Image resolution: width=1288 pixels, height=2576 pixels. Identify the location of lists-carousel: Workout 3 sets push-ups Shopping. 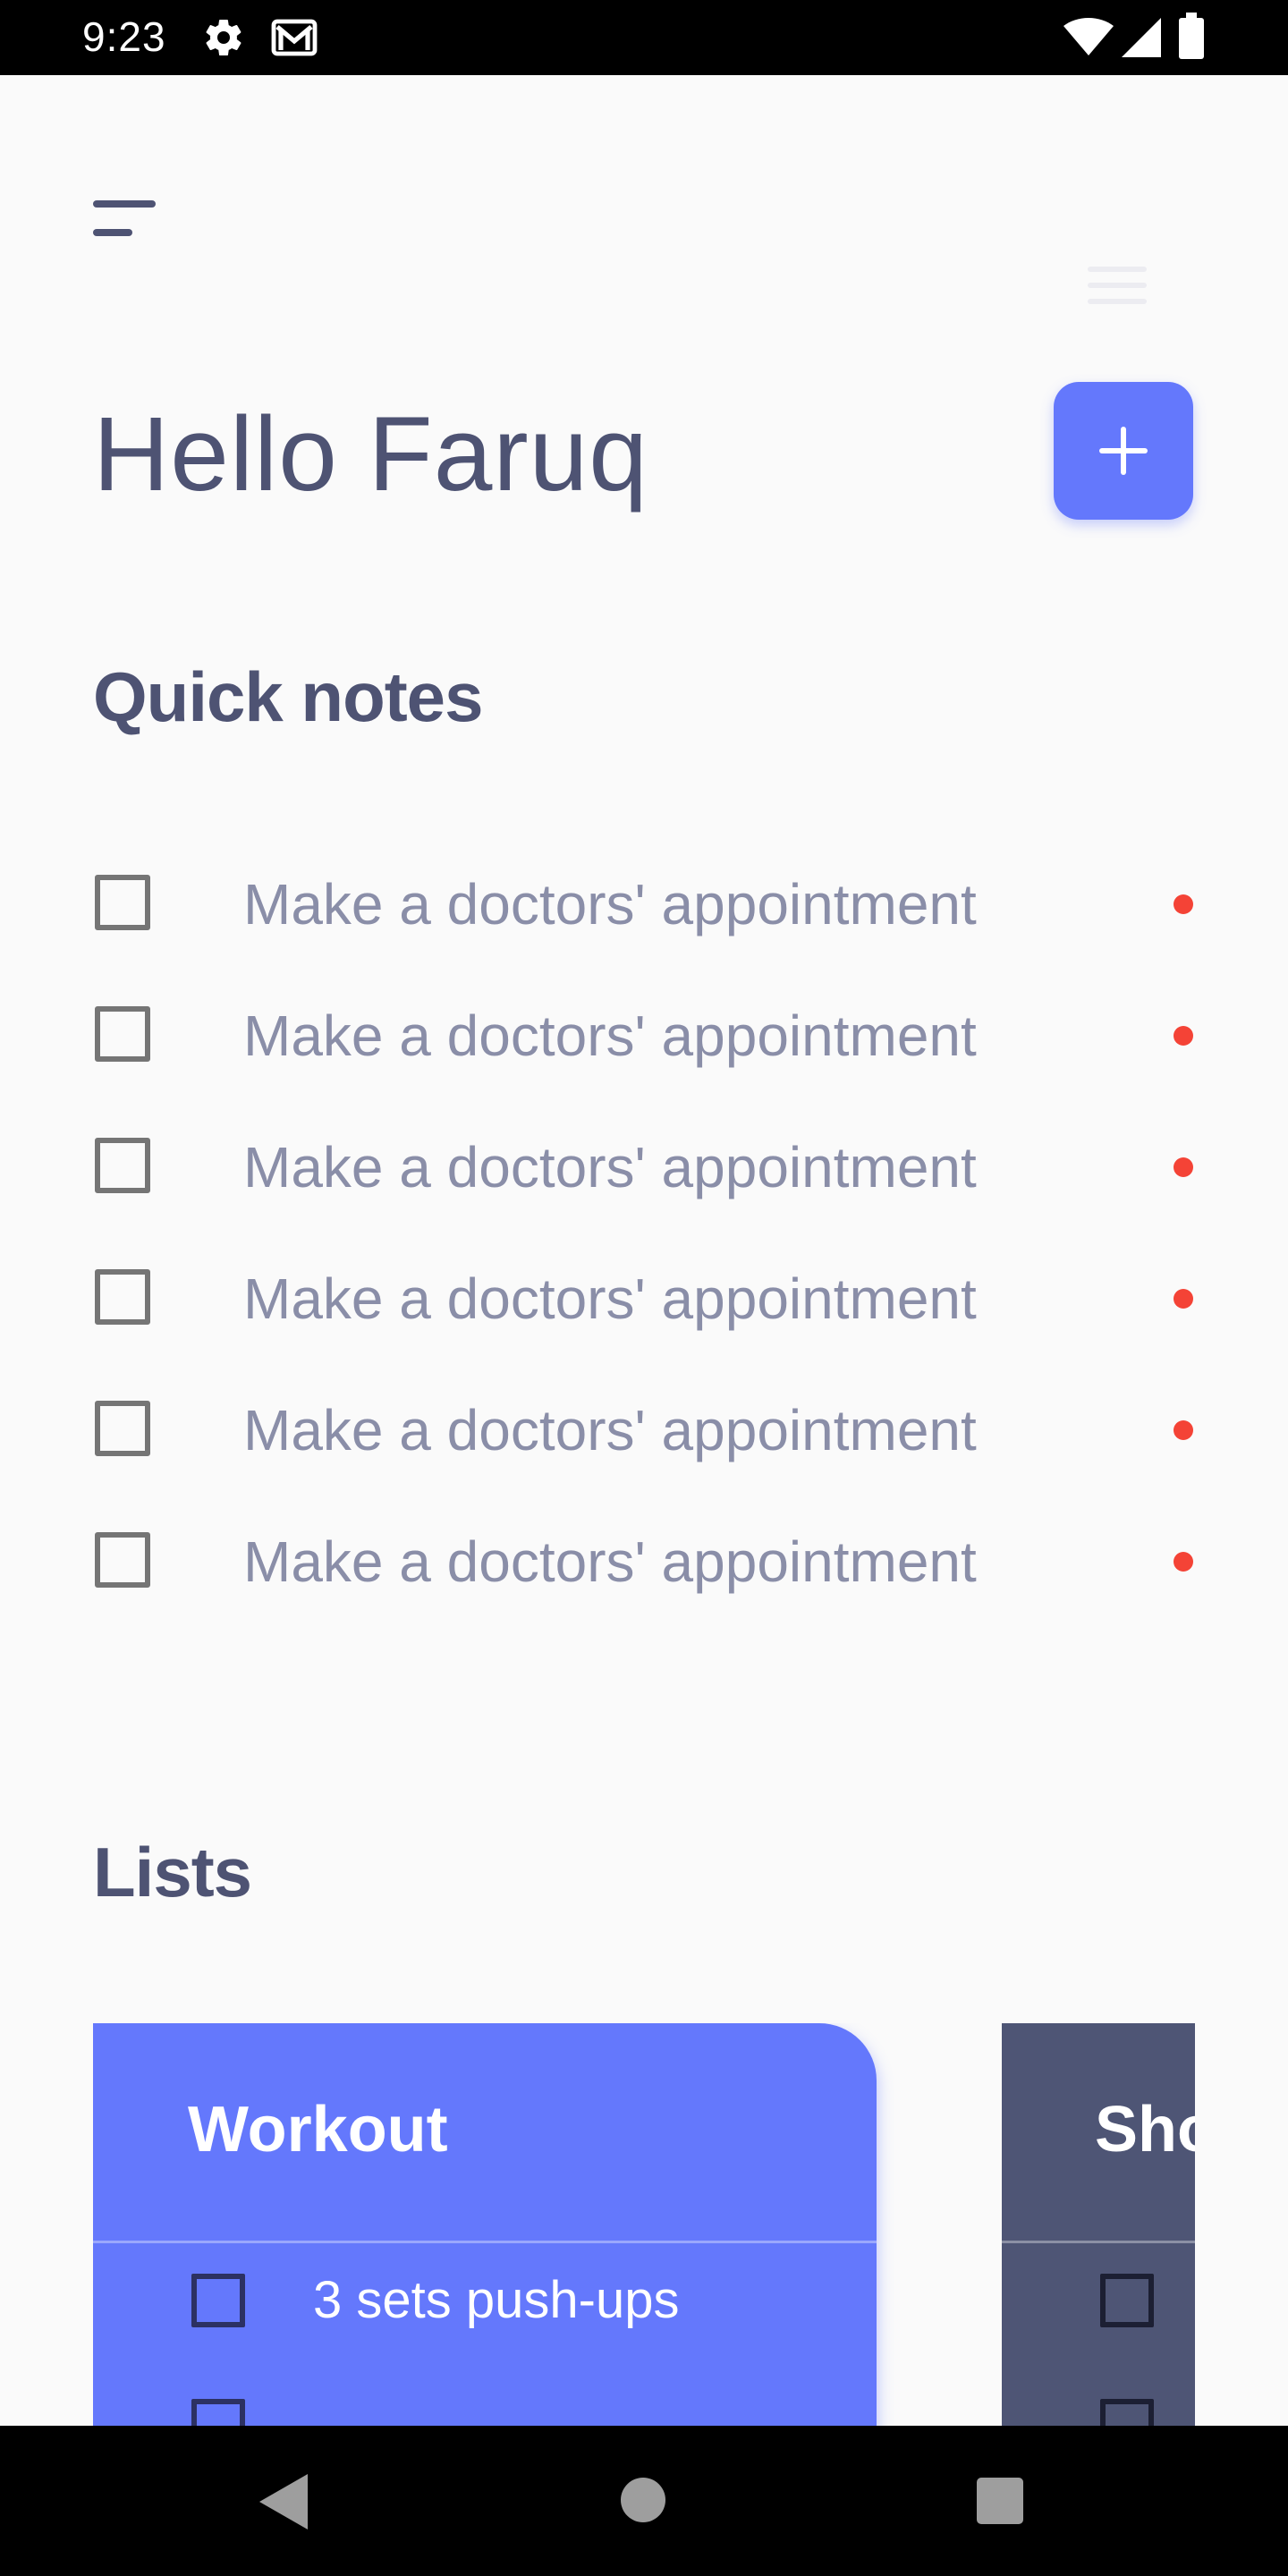
(644, 2224).